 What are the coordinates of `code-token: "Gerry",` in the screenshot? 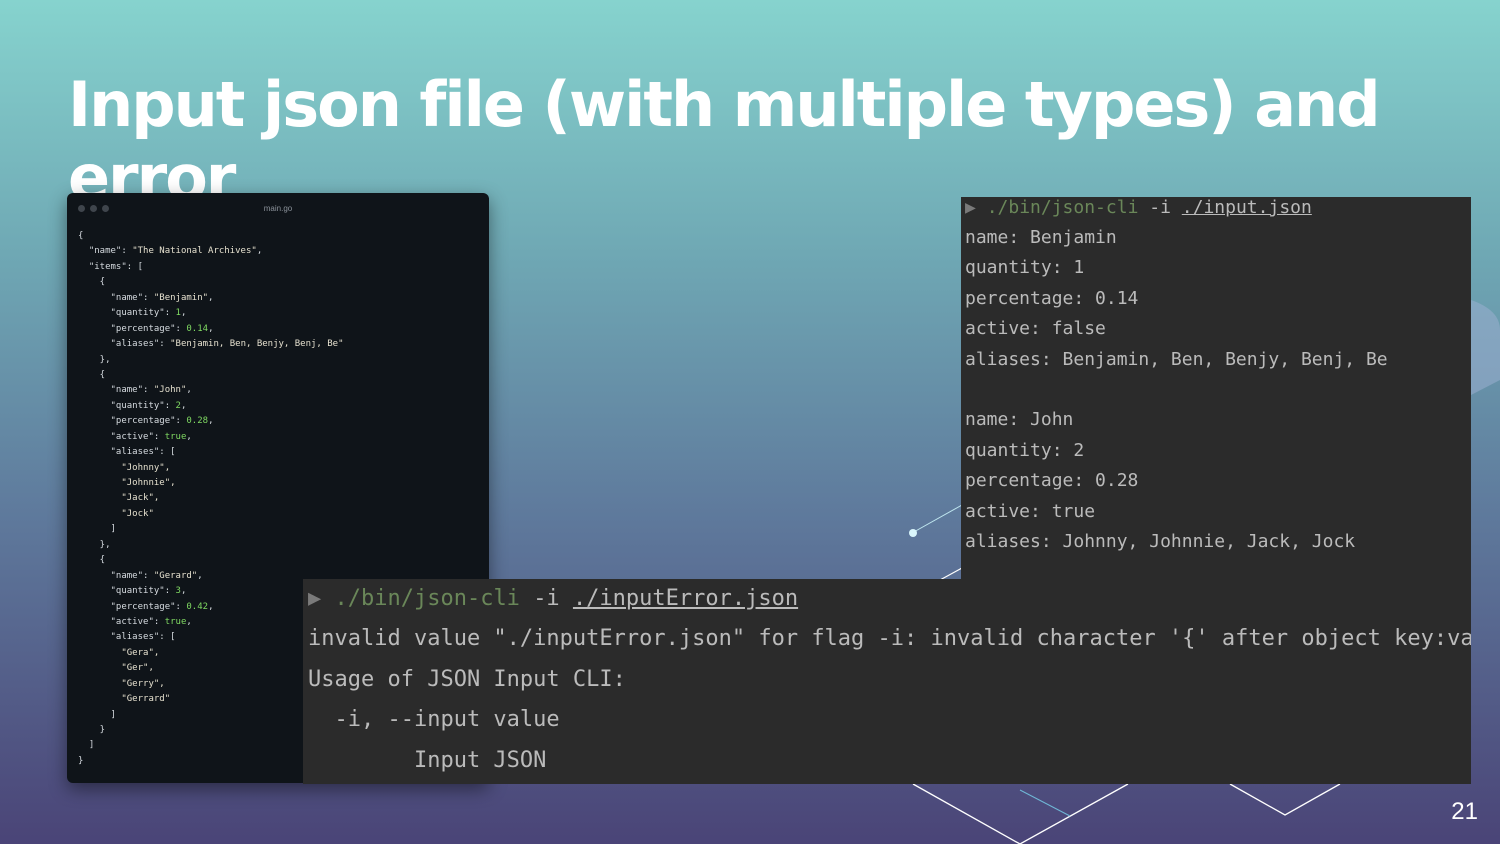 It's located at (121, 683).